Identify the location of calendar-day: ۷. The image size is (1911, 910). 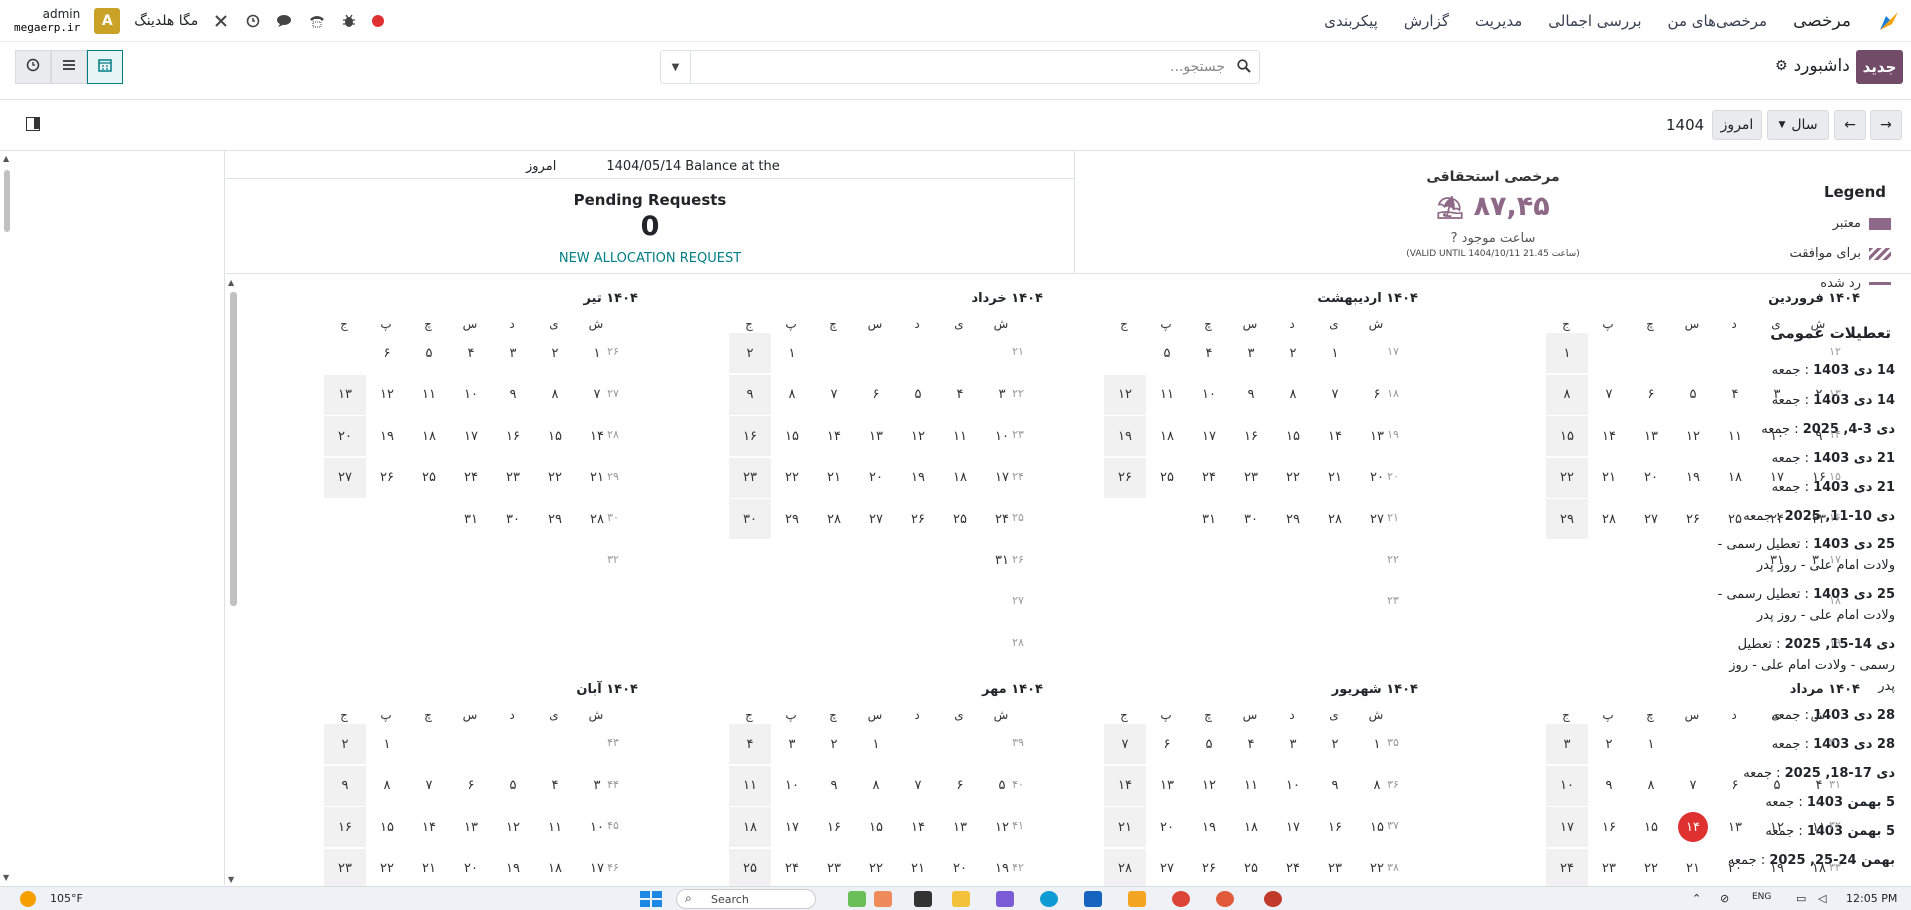
(429, 786).